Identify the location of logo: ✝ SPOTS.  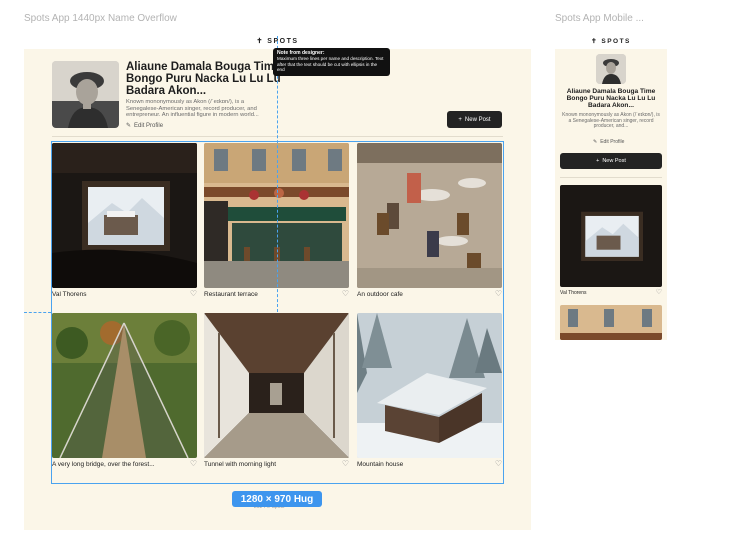
(611, 41).